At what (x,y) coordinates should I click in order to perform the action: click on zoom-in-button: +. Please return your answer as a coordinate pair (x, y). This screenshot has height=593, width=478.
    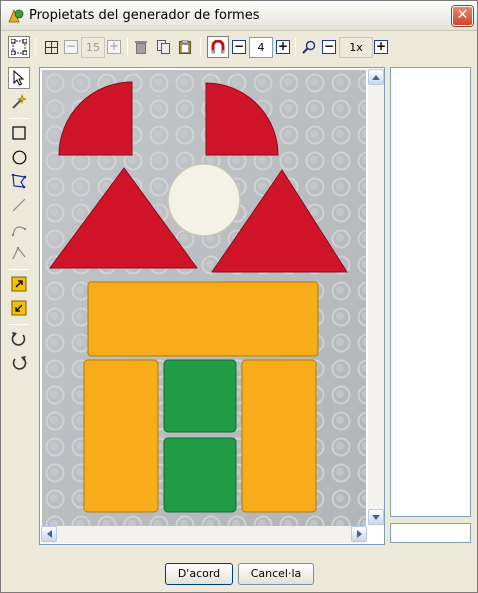
    Looking at the image, I should click on (381, 47).